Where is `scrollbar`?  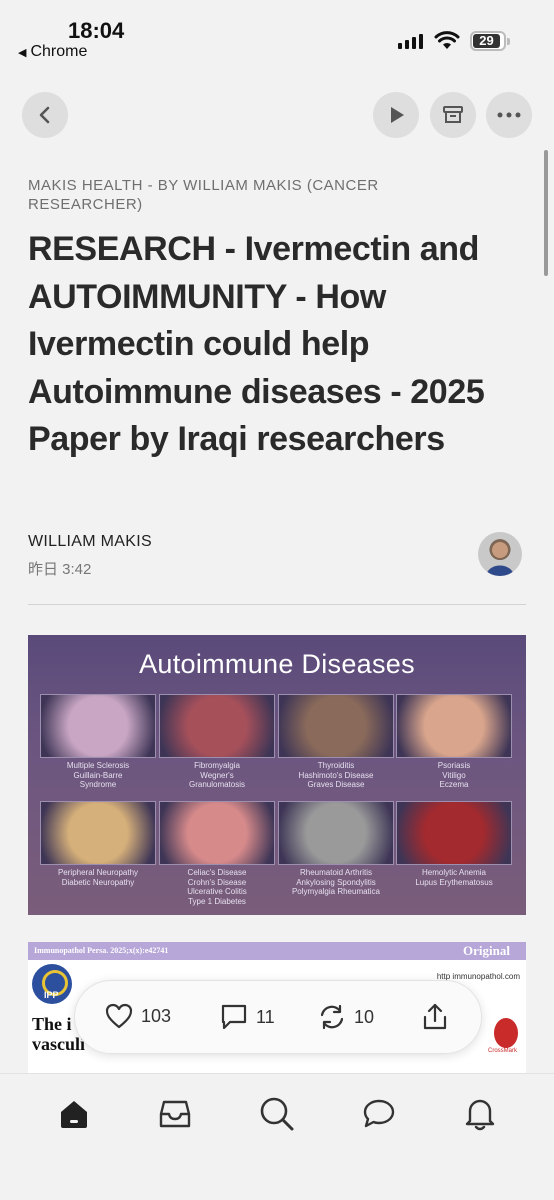 scrollbar is located at coordinates (546, 213).